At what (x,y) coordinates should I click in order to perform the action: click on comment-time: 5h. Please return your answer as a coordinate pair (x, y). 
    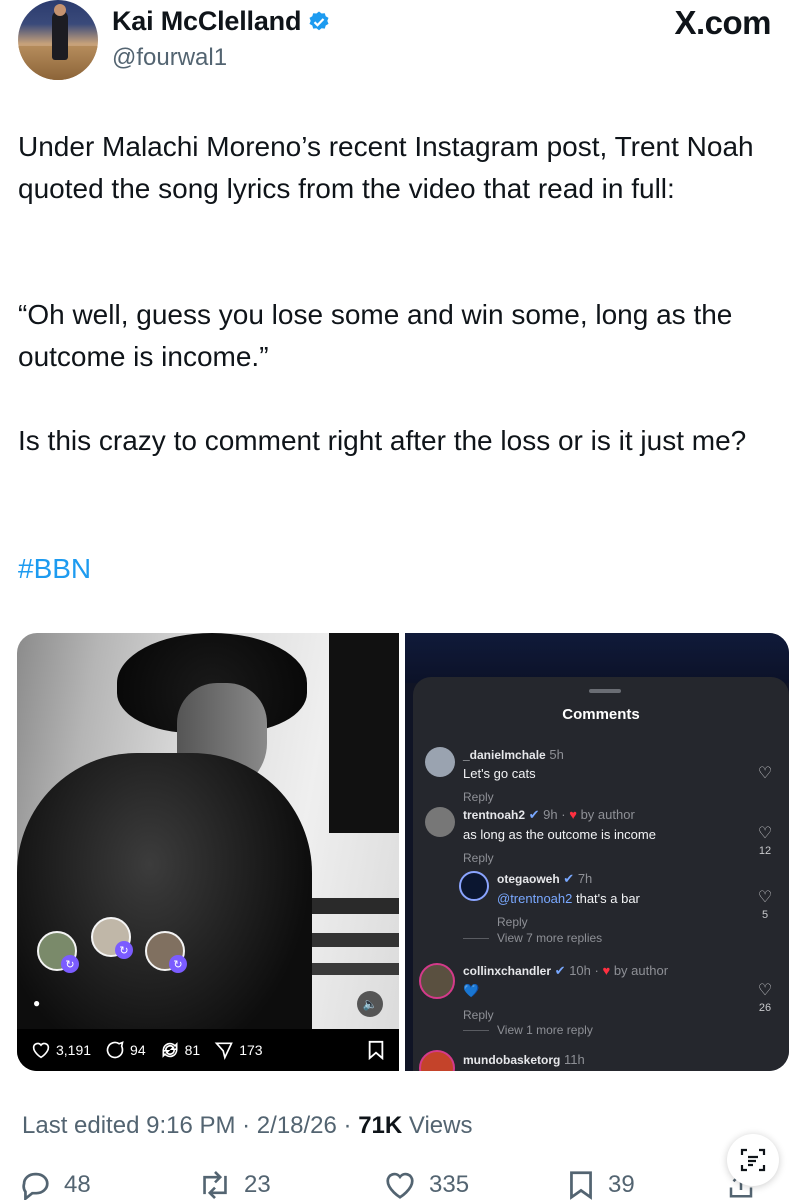
    Looking at the image, I should click on (556, 754).